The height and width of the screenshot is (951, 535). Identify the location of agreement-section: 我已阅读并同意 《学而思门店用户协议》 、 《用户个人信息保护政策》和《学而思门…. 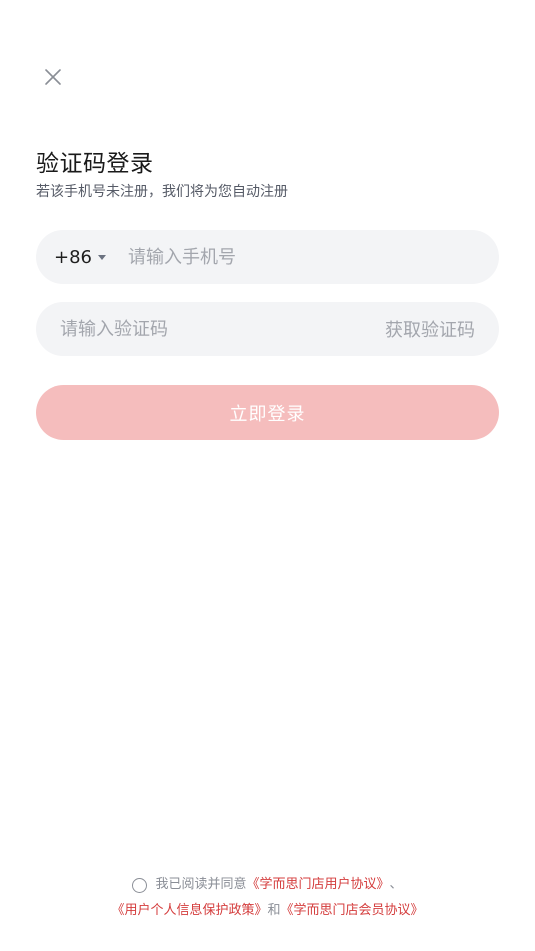
(267, 898).